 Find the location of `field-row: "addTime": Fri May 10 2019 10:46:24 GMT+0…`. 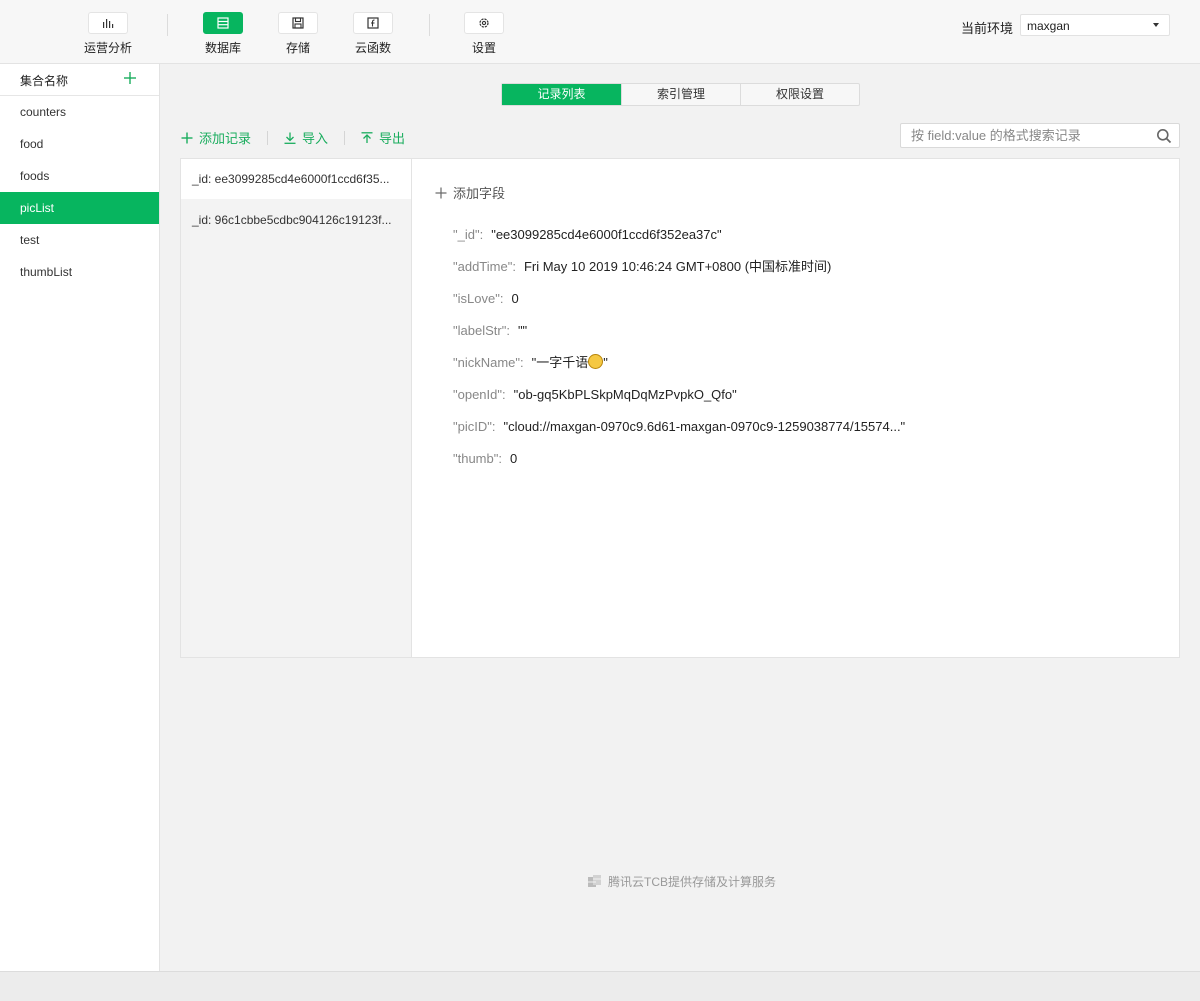

field-row: "addTime": Fri May 10 2019 10:46:24 GMT+0… is located at coordinates (679, 273).